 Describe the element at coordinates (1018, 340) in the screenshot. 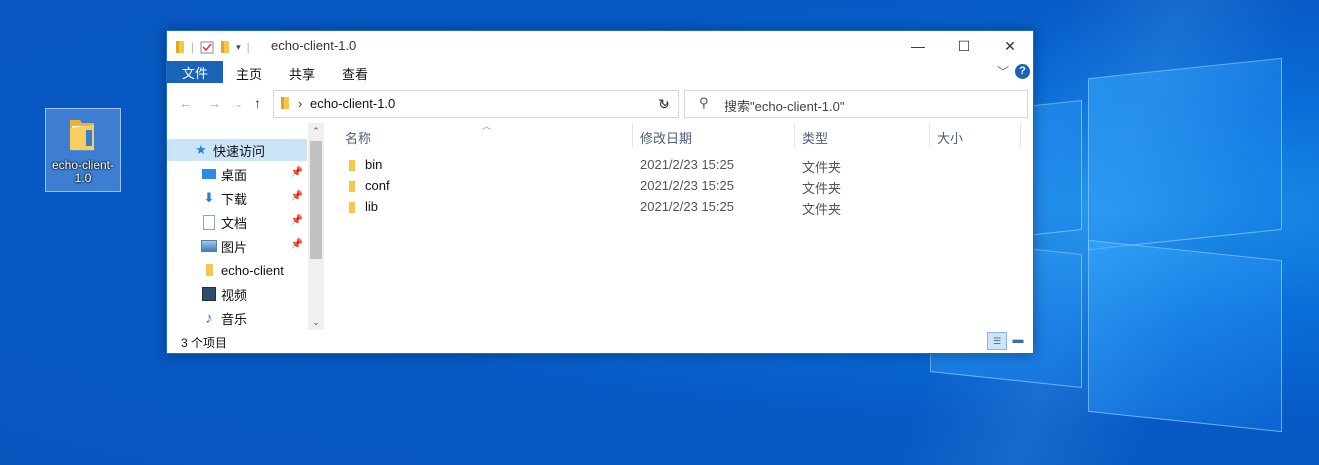

I see `large-icons-view-icon: ▬` at that location.